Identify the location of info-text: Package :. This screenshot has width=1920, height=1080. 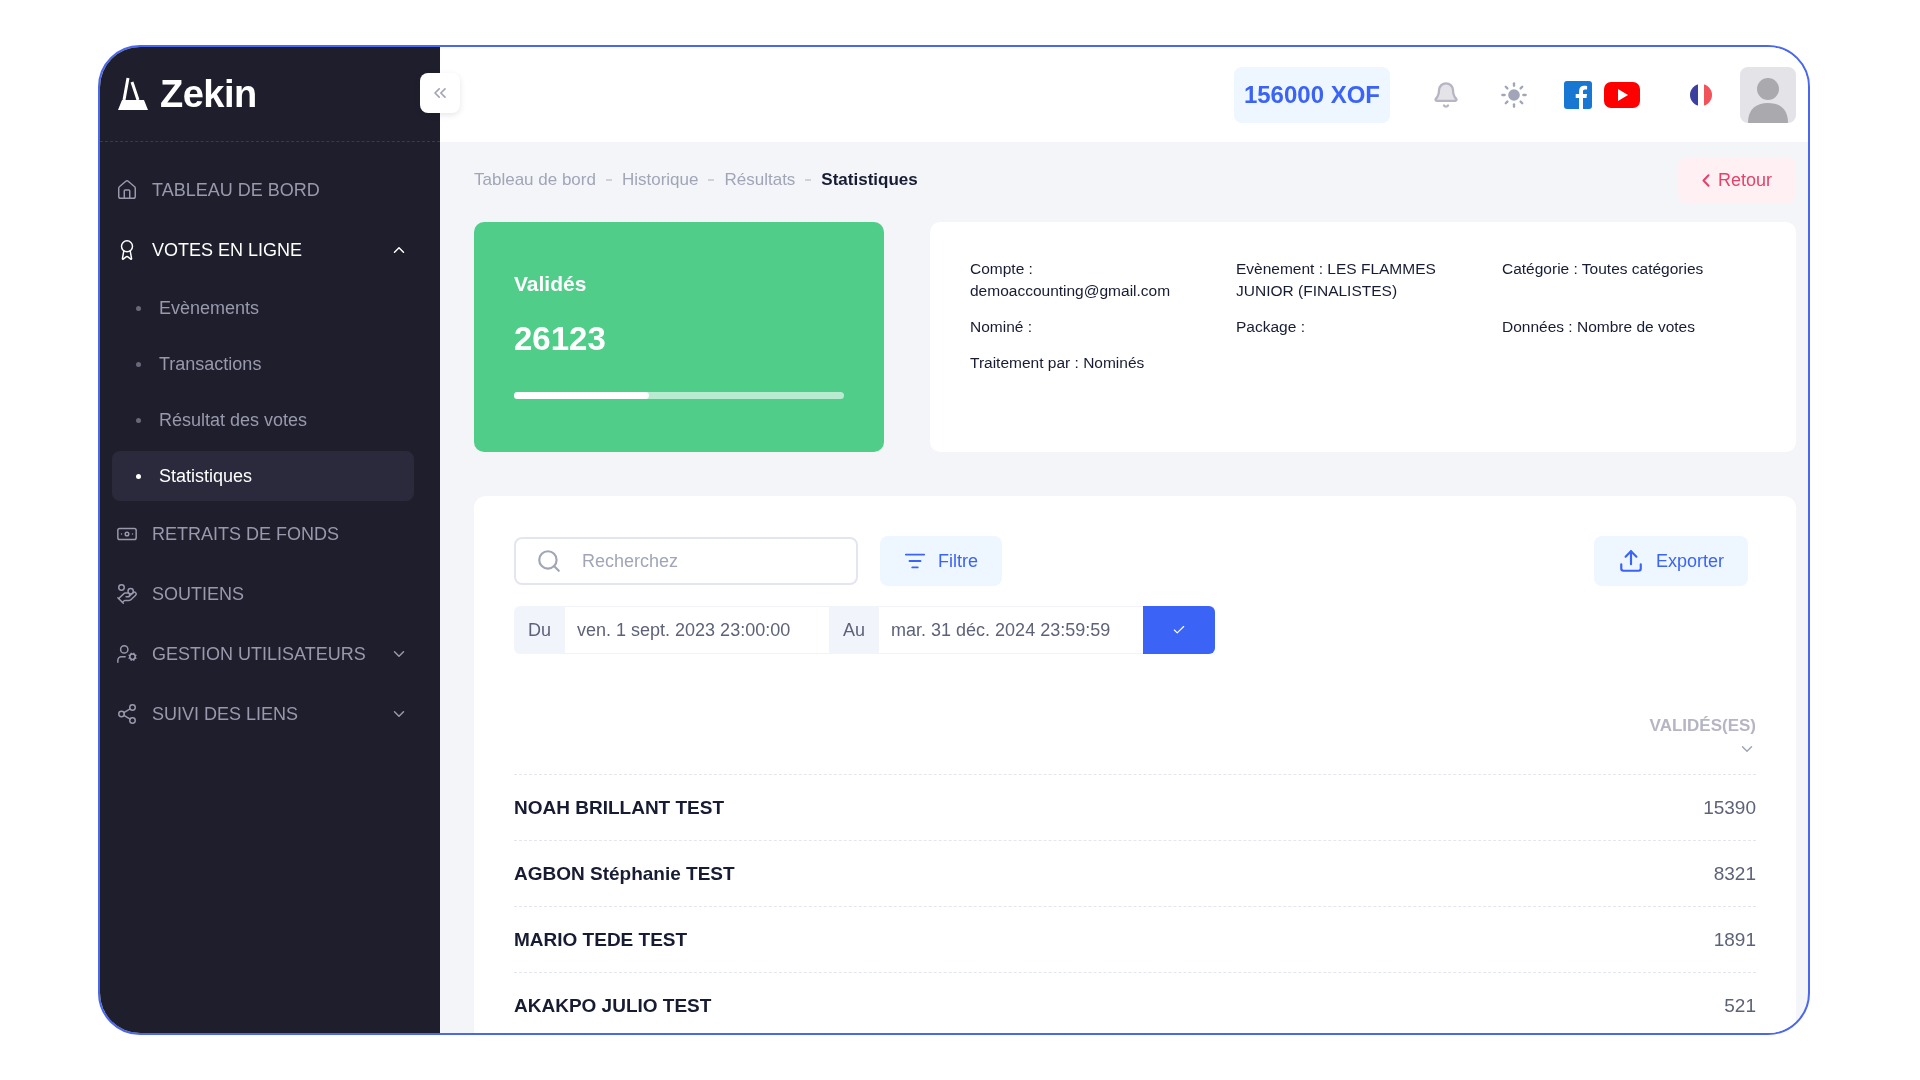
(1271, 327).